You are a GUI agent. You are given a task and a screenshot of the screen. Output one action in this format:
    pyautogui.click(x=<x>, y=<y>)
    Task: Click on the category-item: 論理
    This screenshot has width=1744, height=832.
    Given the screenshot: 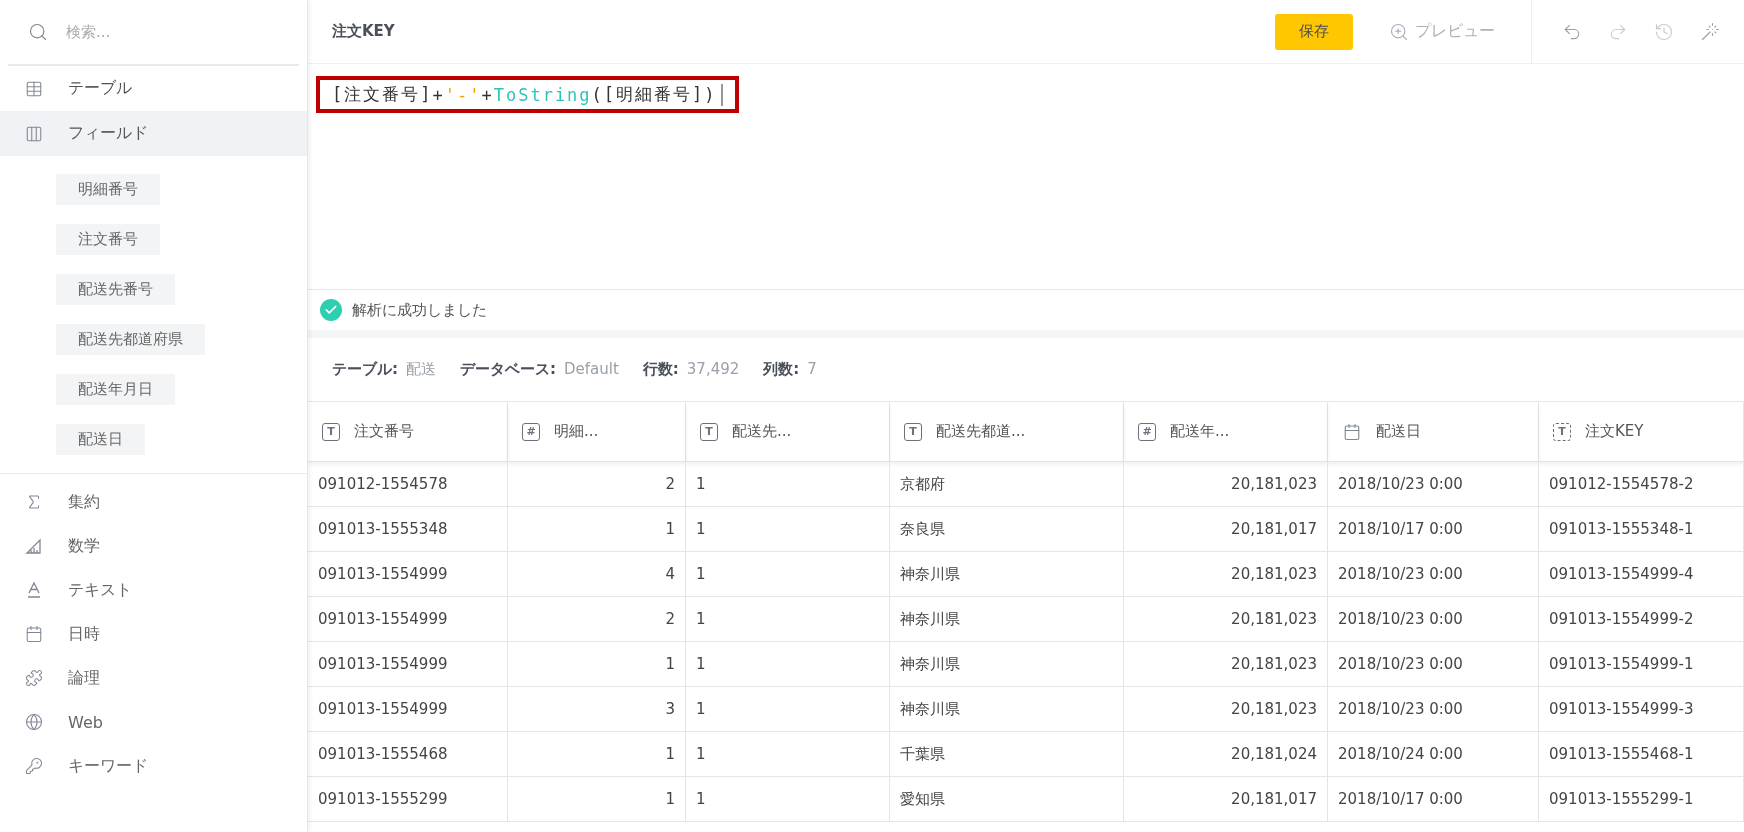 What is the action you would take?
    pyautogui.click(x=153, y=678)
    